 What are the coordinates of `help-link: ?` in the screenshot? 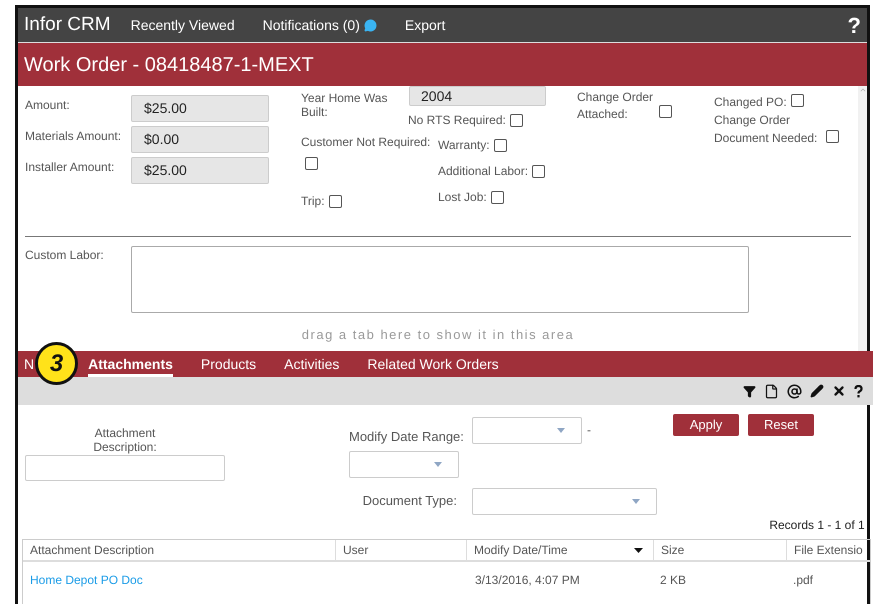 It's located at (854, 25).